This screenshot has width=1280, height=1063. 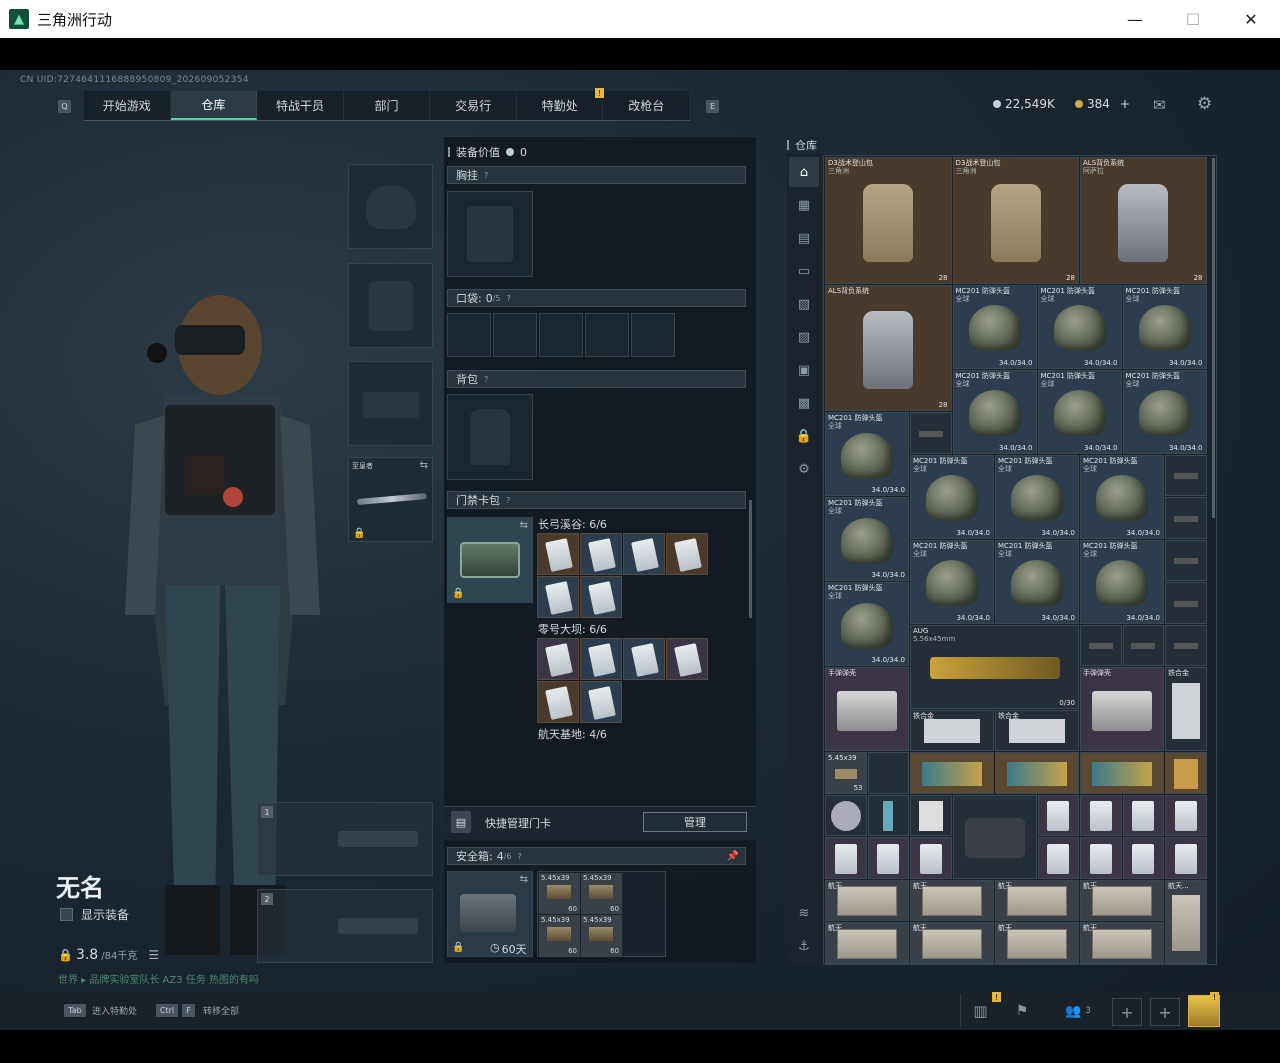 I want to click on scrollbar, so click(x=750, y=559).